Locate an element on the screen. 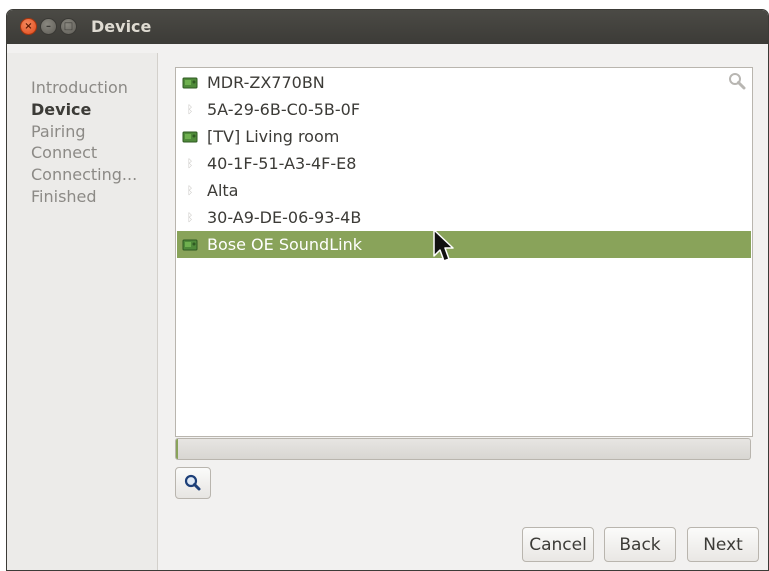 The width and height of the screenshot is (769, 571). maximize-icon: □ is located at coordinates (68, 26).